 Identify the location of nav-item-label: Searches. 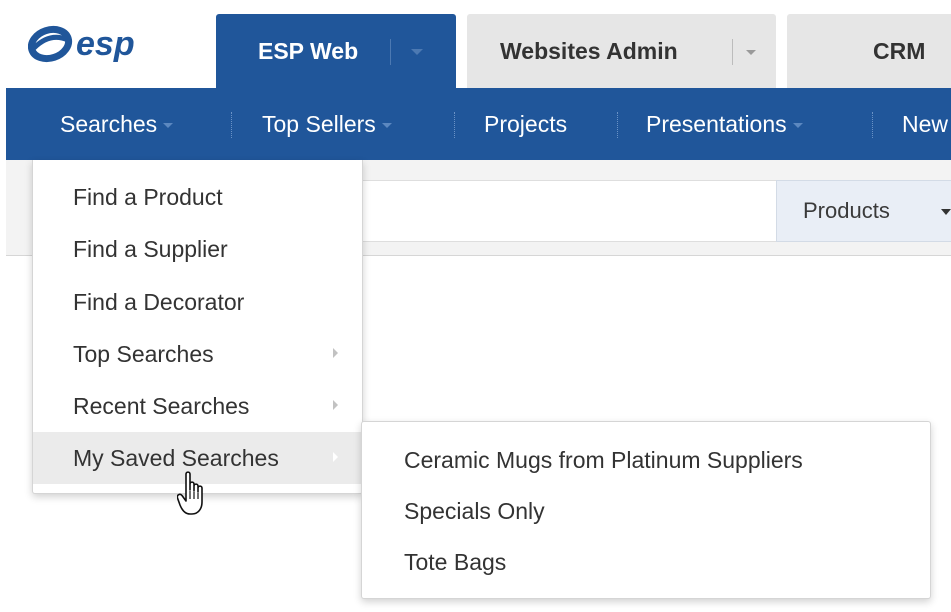
(109, 123).